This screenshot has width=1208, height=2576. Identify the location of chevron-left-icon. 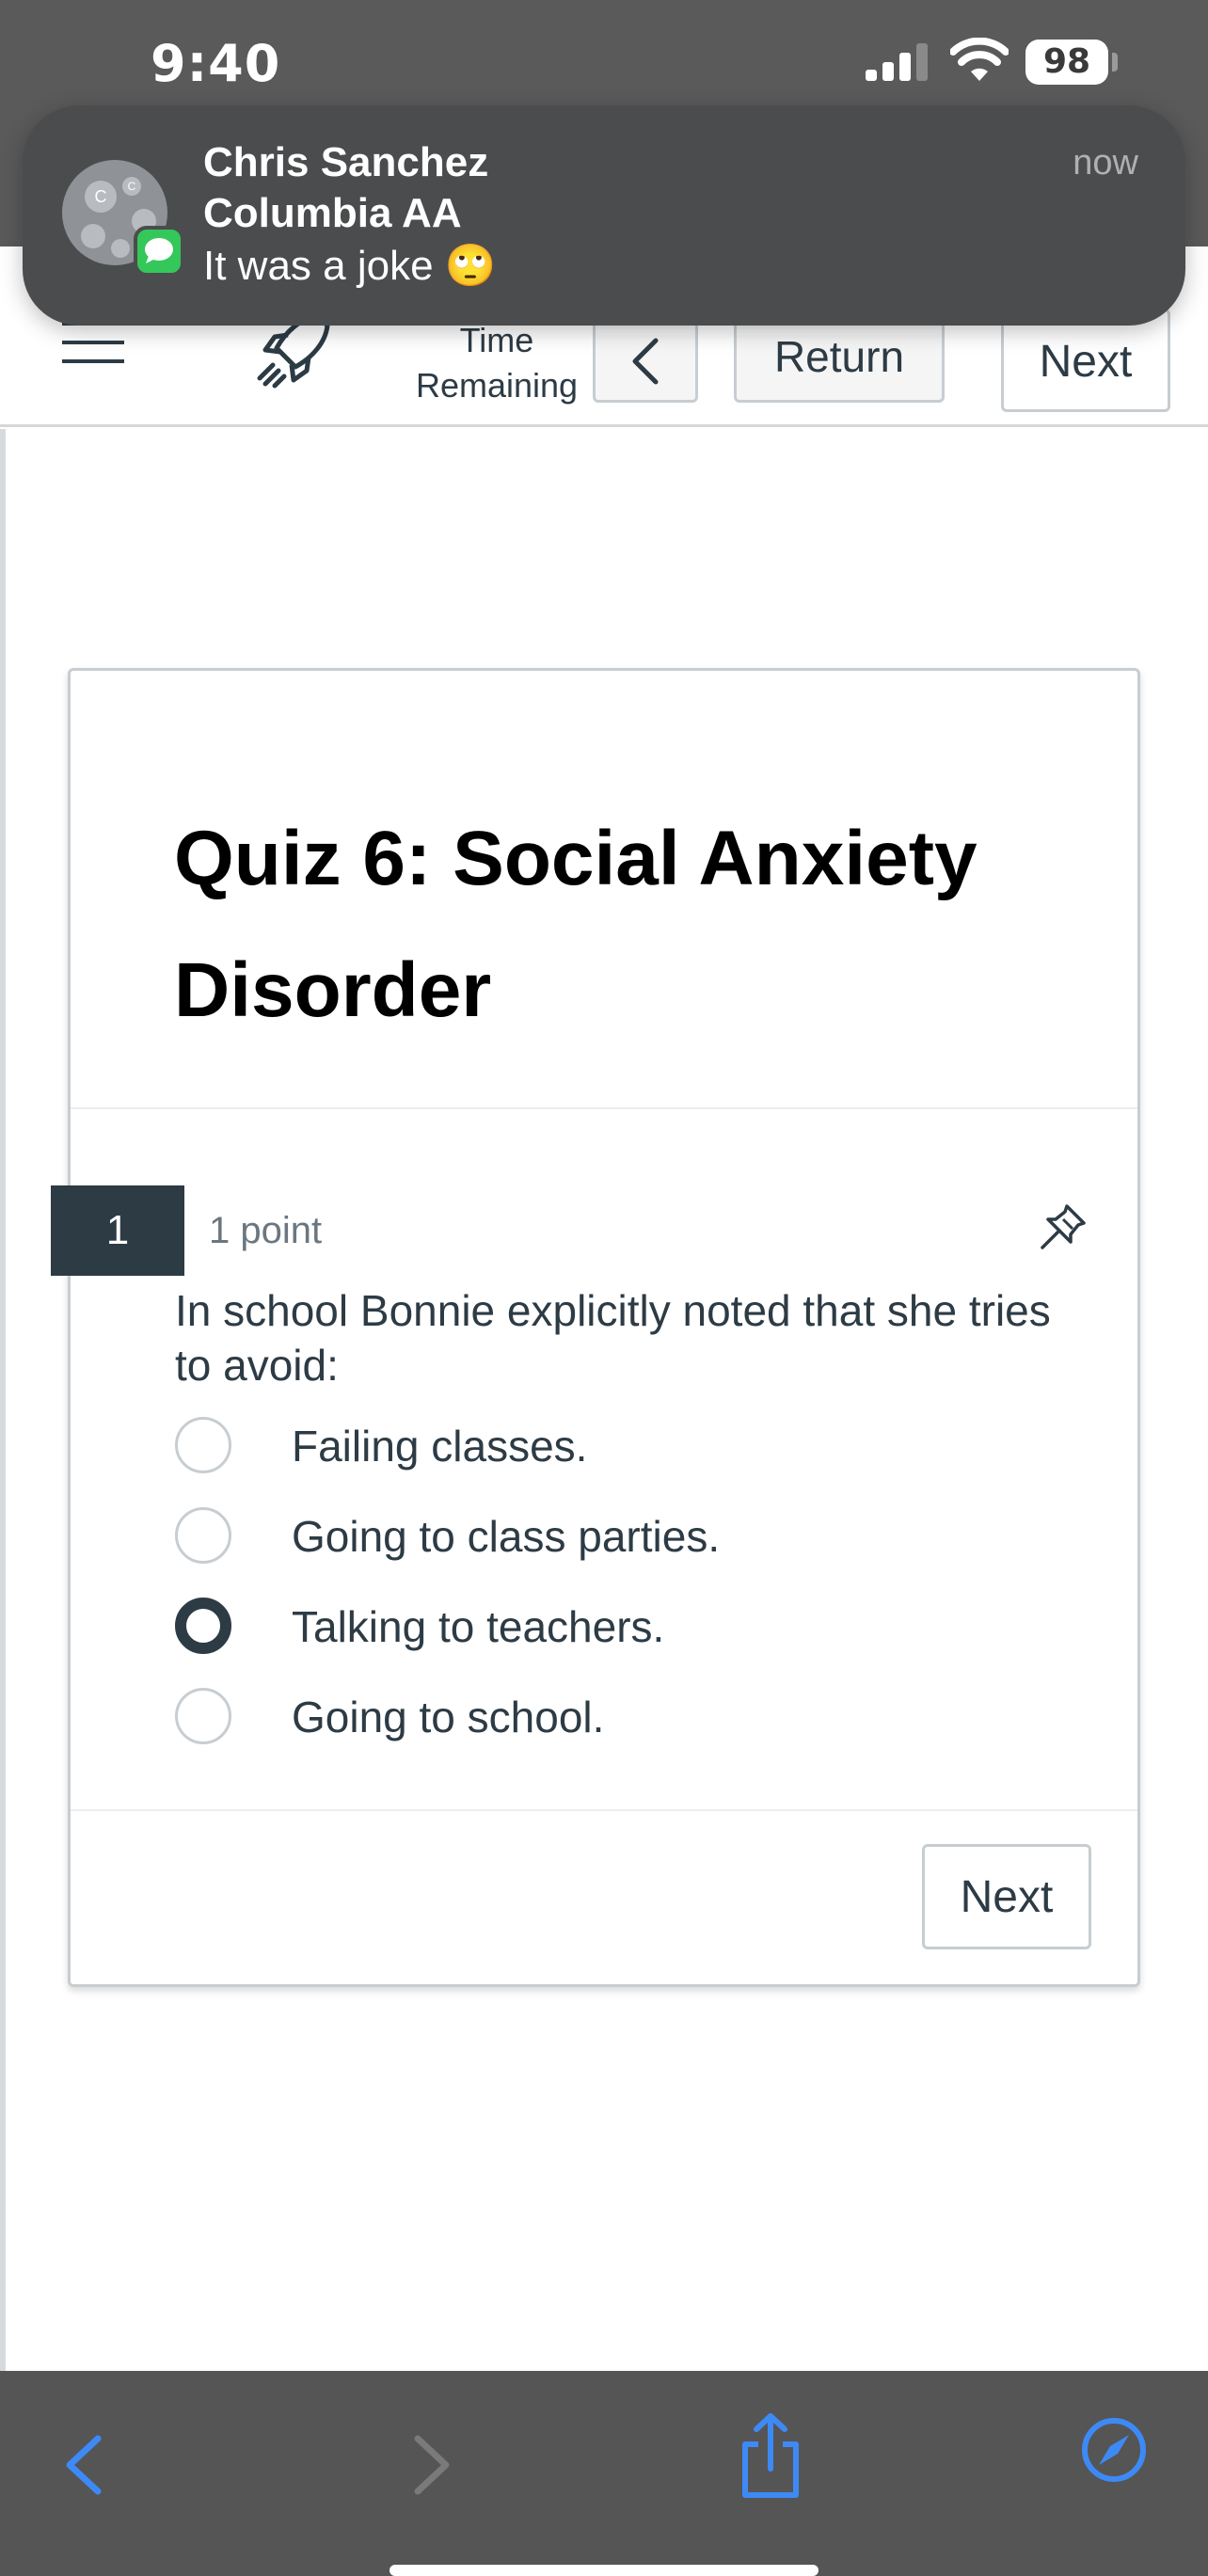
(645, 361).